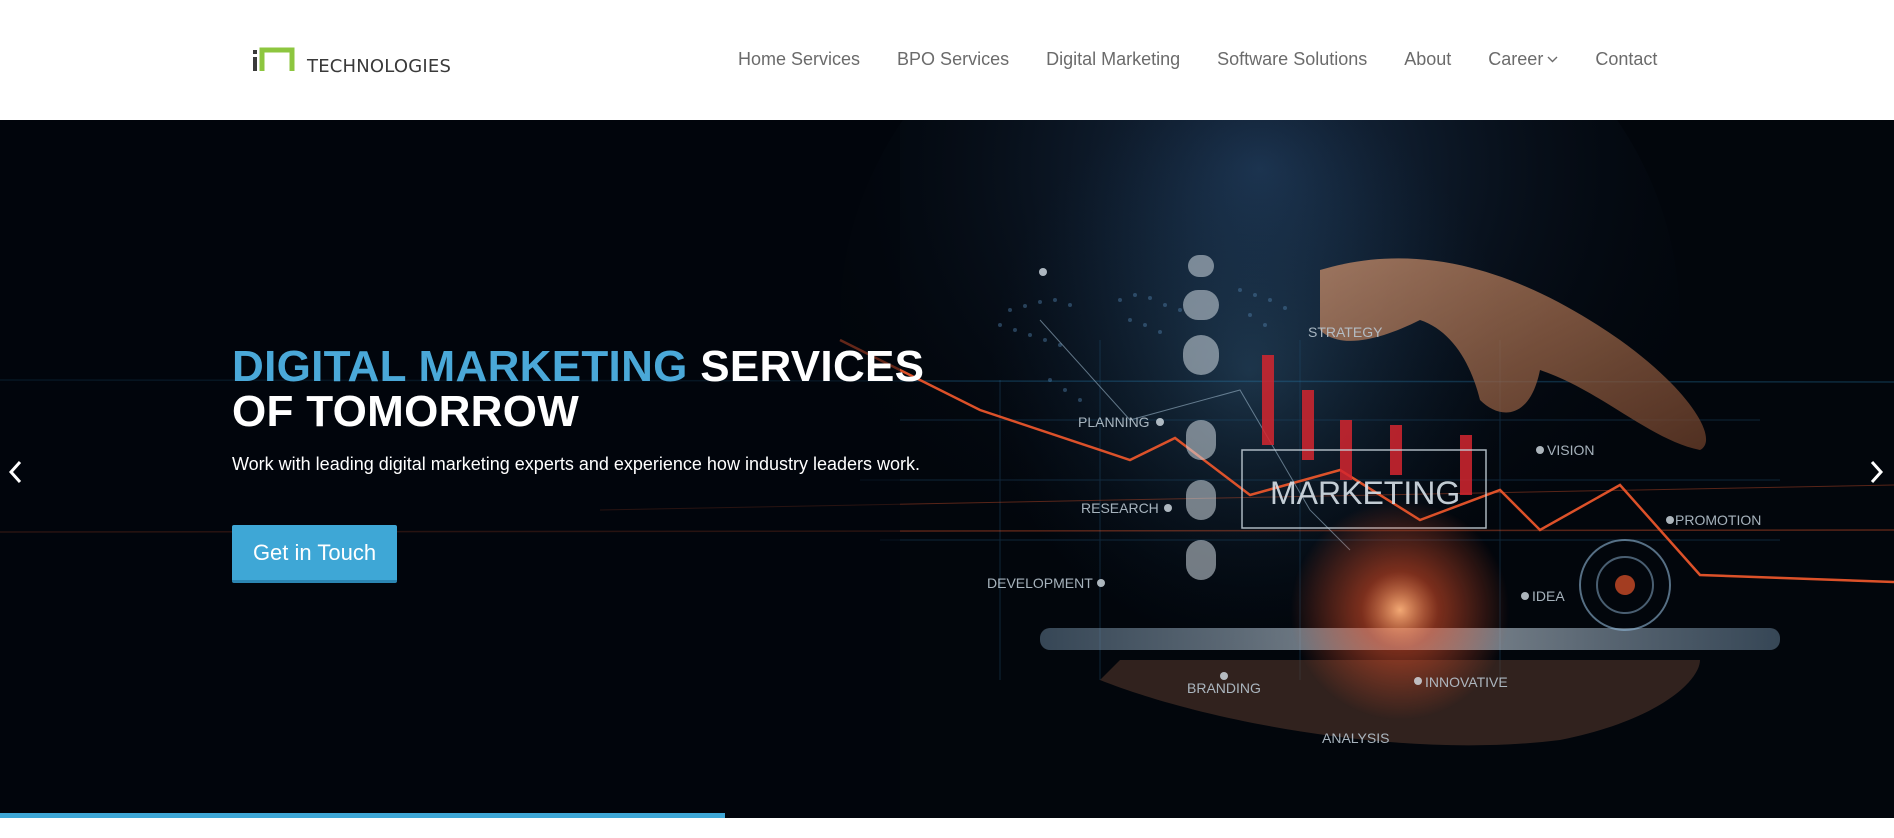 The image size is (1894, 838). Describe the element at coordinates (1120, 508) in the screenshot. I see `graphic-research-label: RESEARCH` at that location.